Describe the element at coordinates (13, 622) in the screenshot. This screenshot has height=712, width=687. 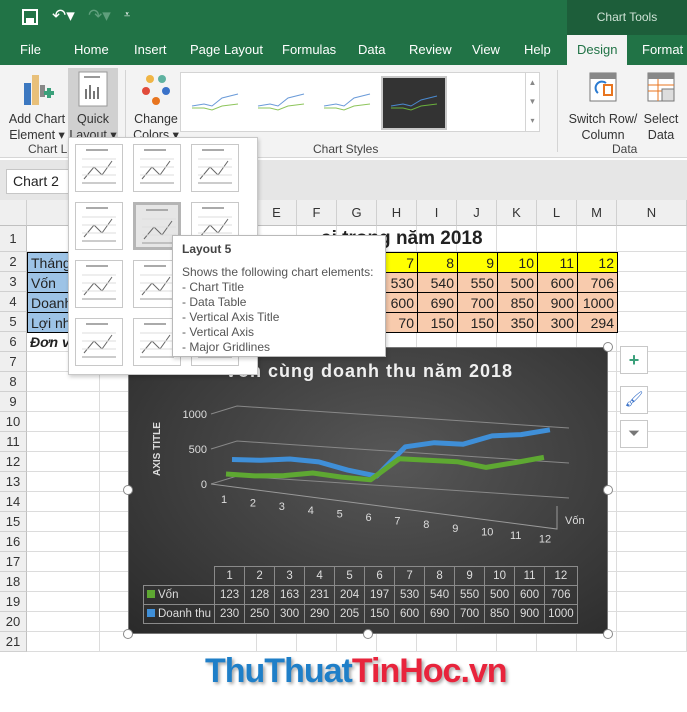
I see `row-header-20: 20` at that location.